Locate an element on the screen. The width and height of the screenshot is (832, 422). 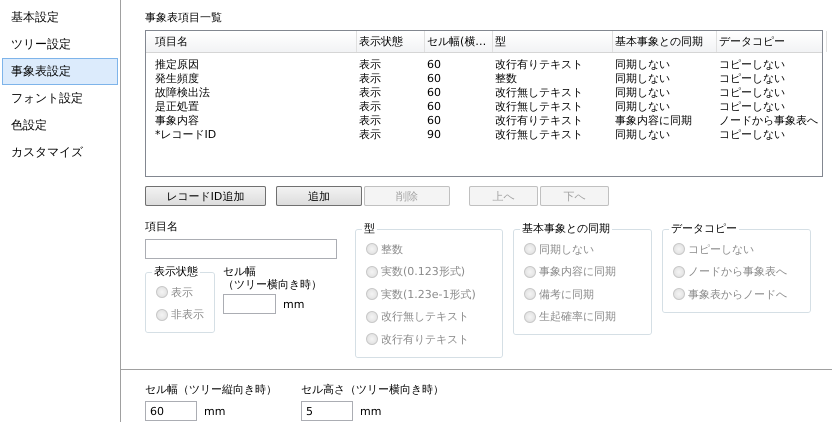
table-cell-text: 推定原因 is located at coordinates (177, 65).